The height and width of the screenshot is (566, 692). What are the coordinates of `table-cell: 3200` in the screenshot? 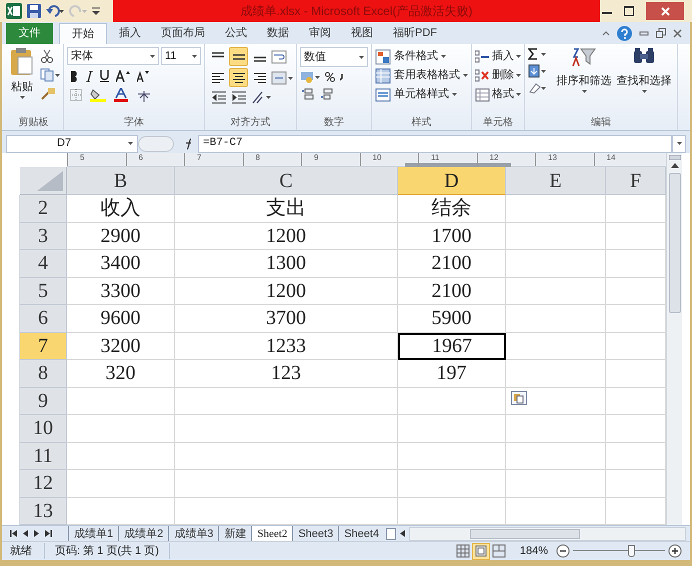 It's located at (121, 346).